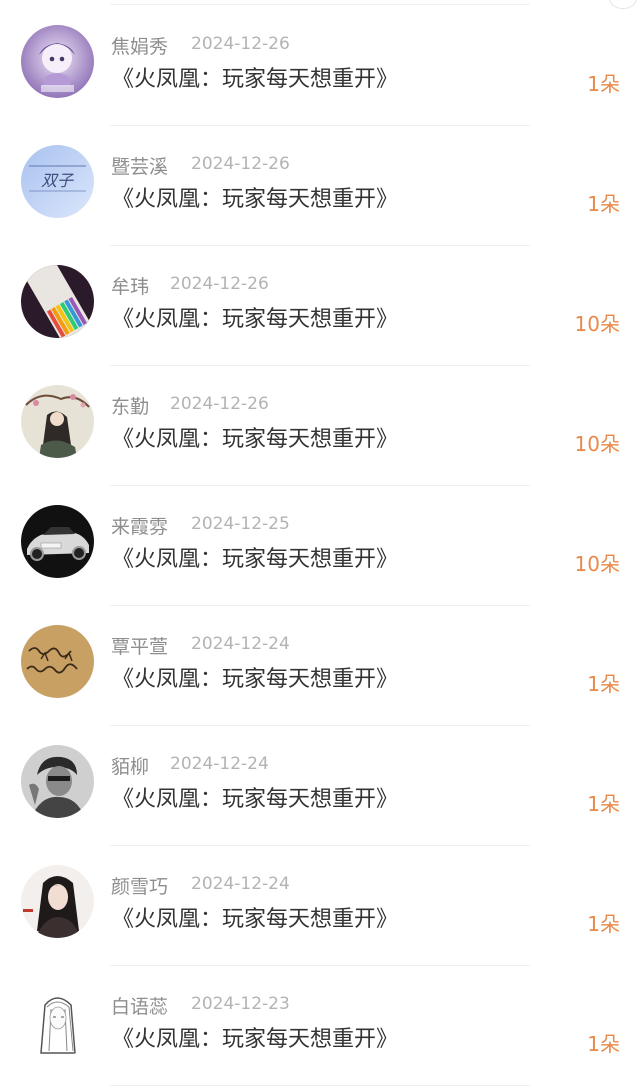  What do you see at coordinates (130, 407) in the screenshot?
I see `sender-name: 东勤` at bounding box center [130, 407].